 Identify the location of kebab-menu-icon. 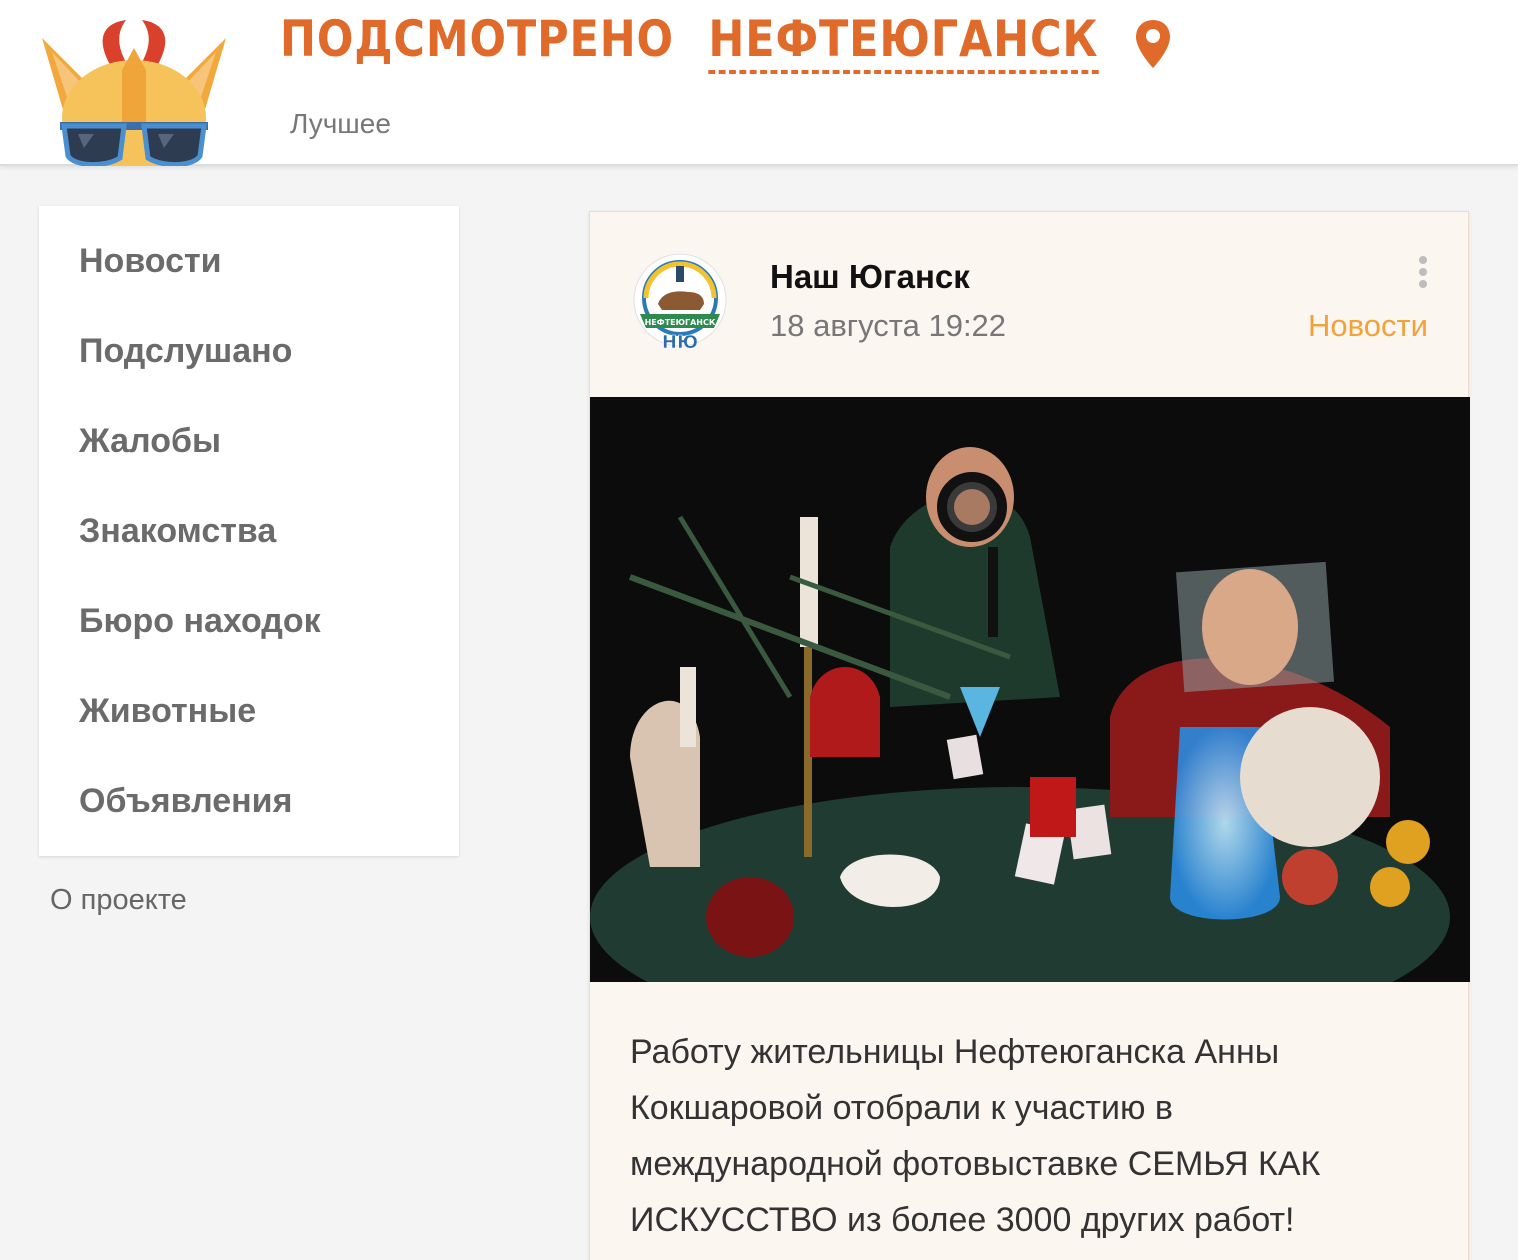
(1423, 274).